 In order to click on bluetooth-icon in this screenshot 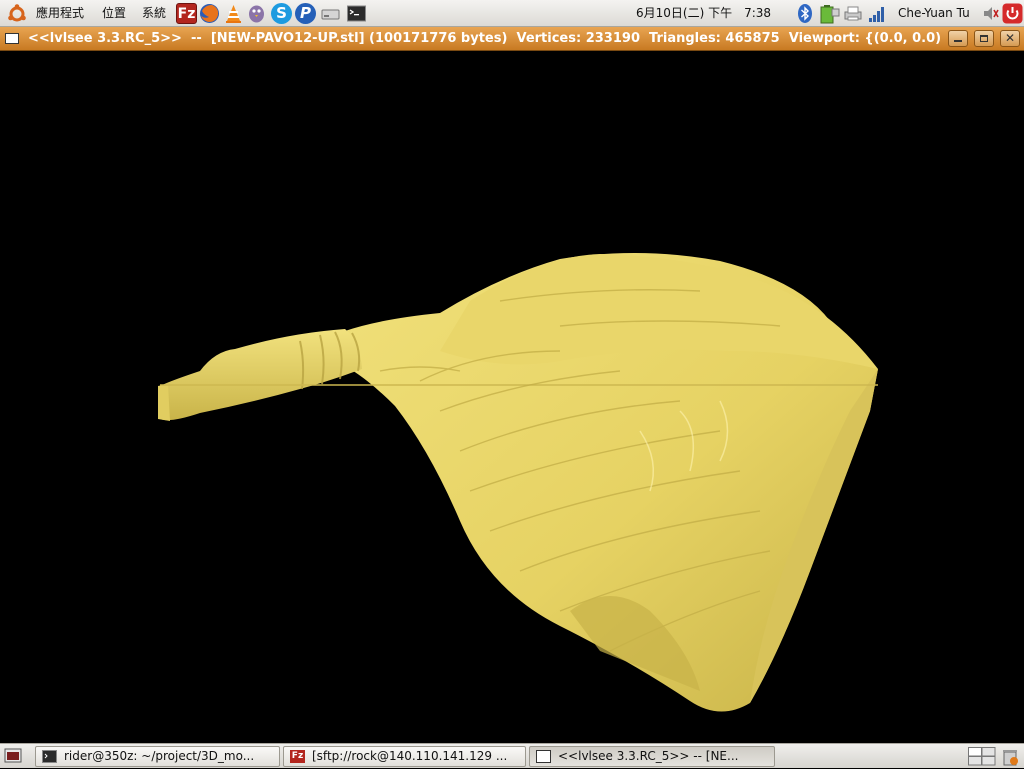, I will do `click(805, 13)`.